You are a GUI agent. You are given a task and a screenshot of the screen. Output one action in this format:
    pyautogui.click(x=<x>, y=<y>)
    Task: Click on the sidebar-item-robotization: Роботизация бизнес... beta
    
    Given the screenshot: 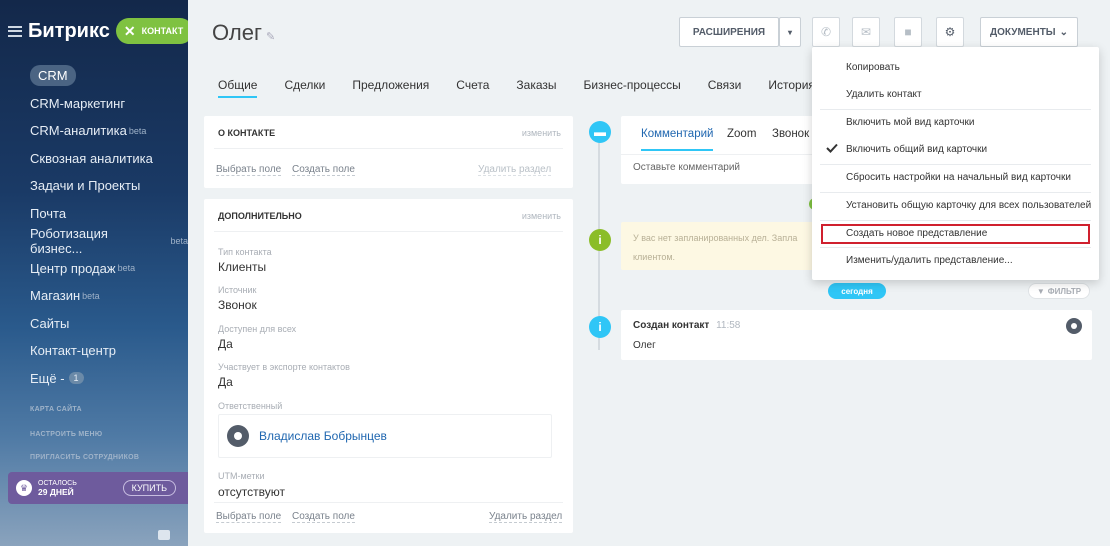 What is the action you would take?
    pyautogui.click(x=94, y=241)
    